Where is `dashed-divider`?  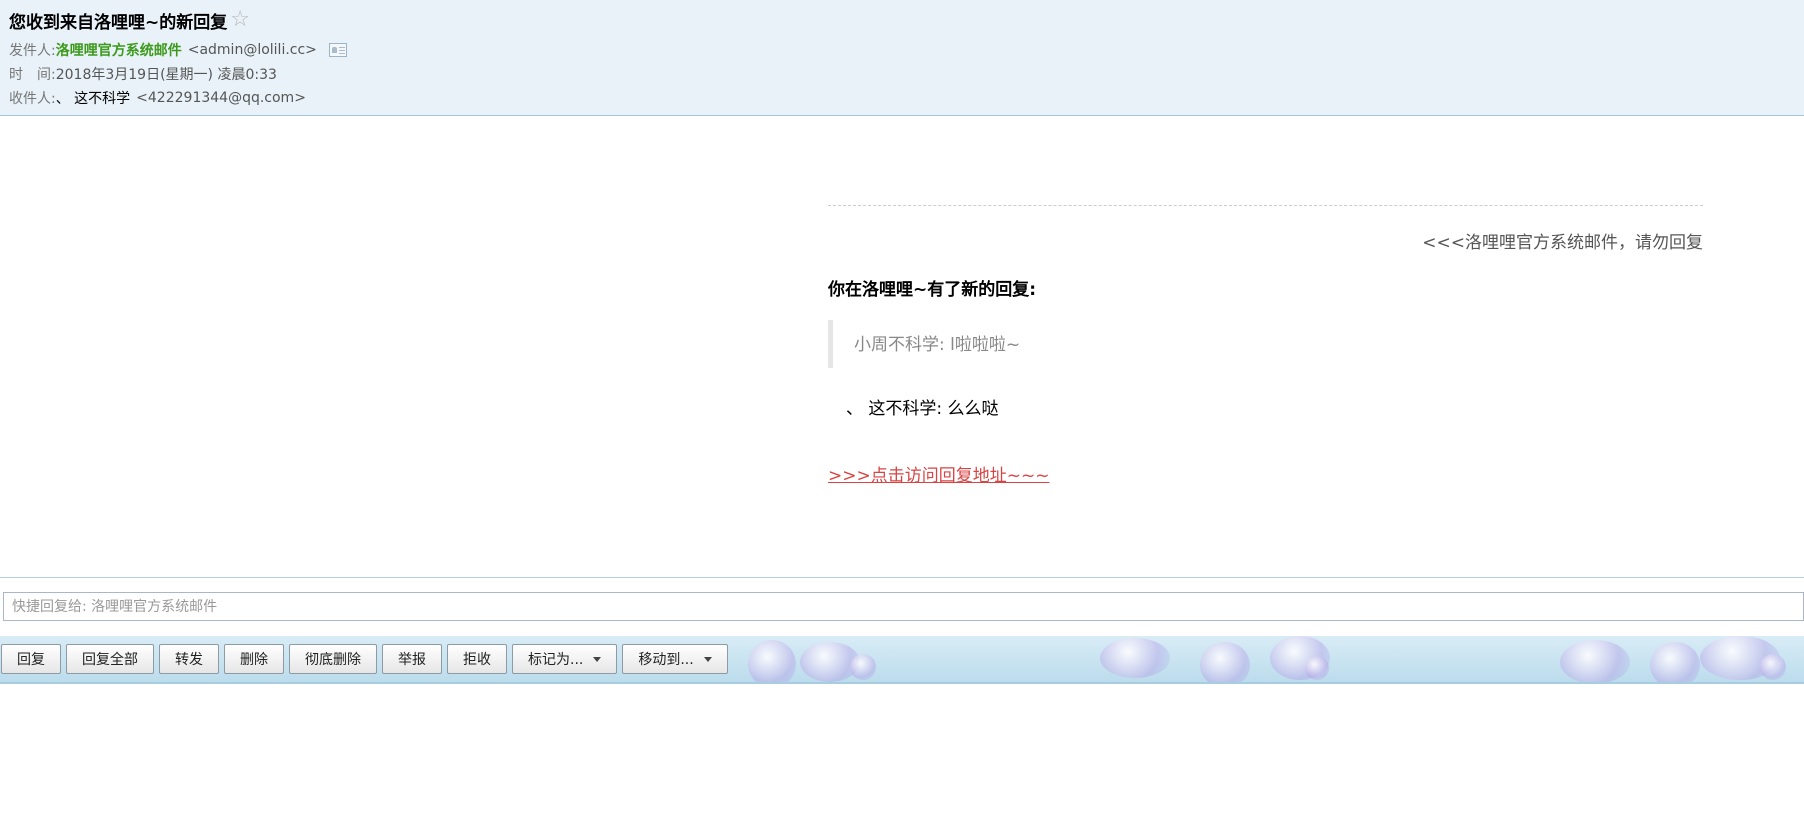 dashed-divider is located at coordinates (1265, 205).